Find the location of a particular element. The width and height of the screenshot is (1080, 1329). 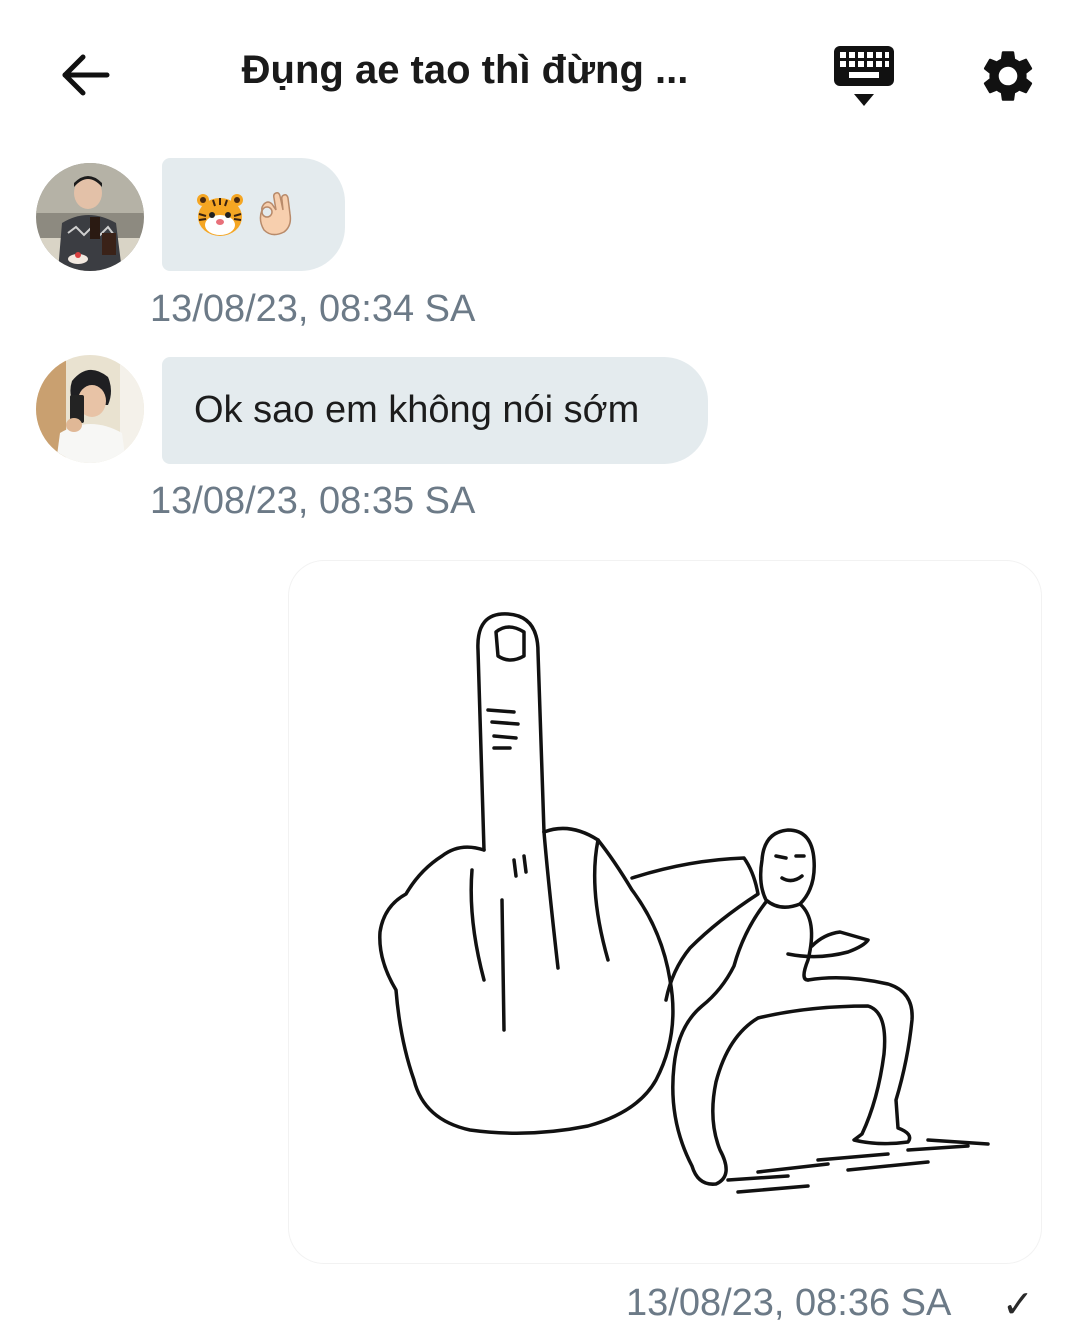

settings-button is located at coordinates (1008, 76).